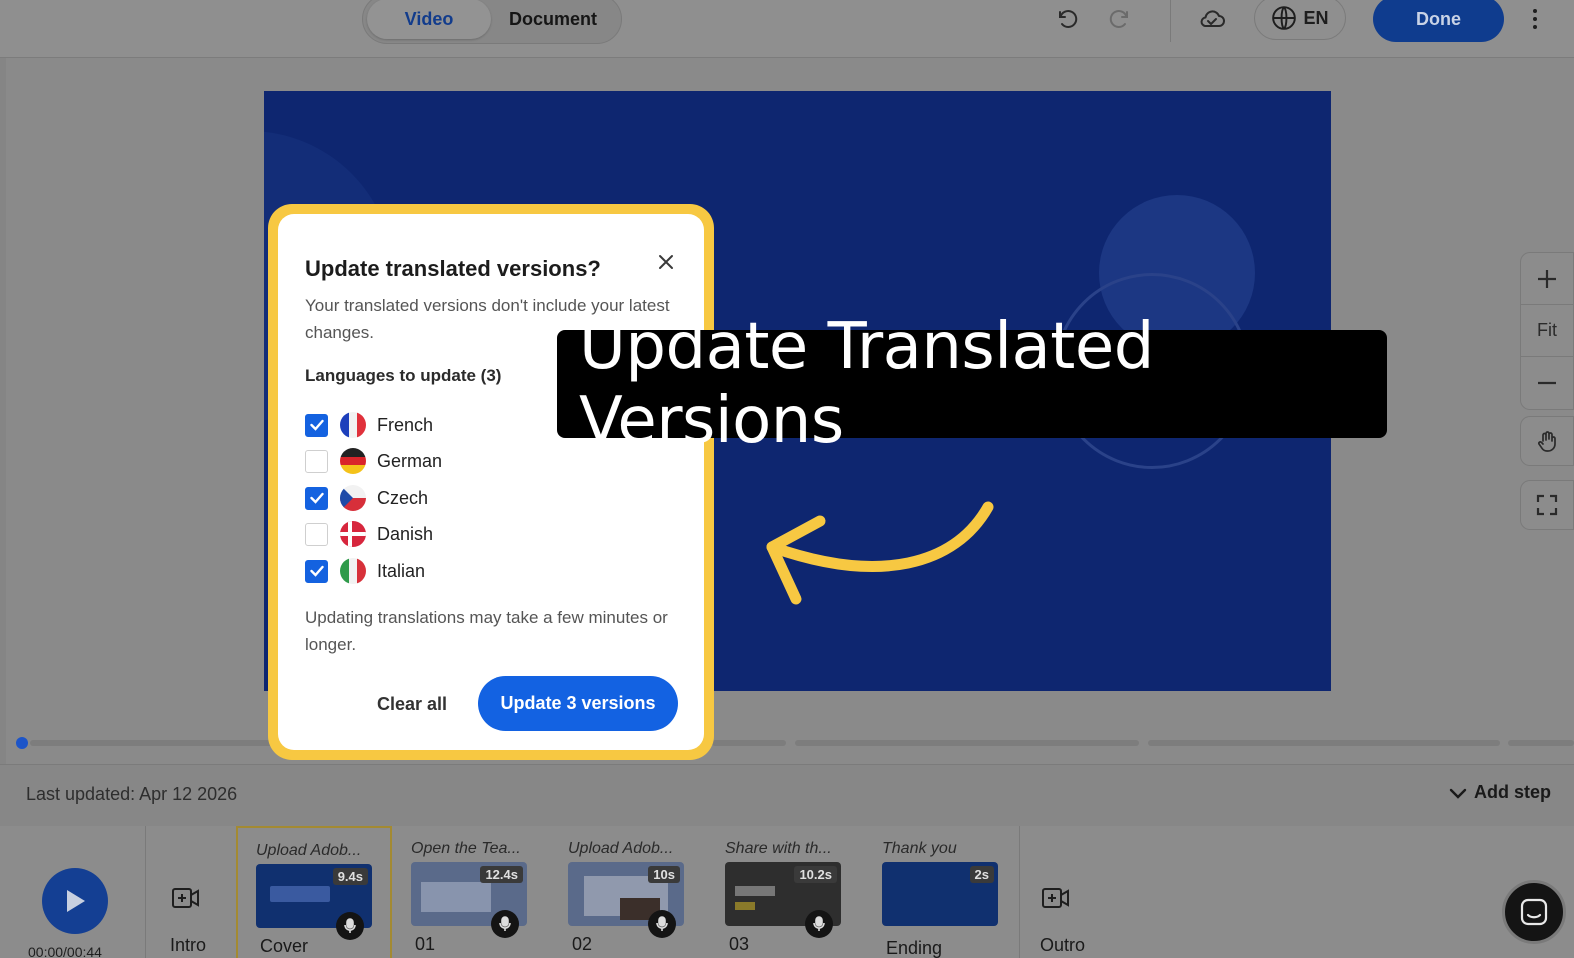  Describe the element at coordinates (553, 19) in the screenshot. I see `tab-document: Document` at that location.